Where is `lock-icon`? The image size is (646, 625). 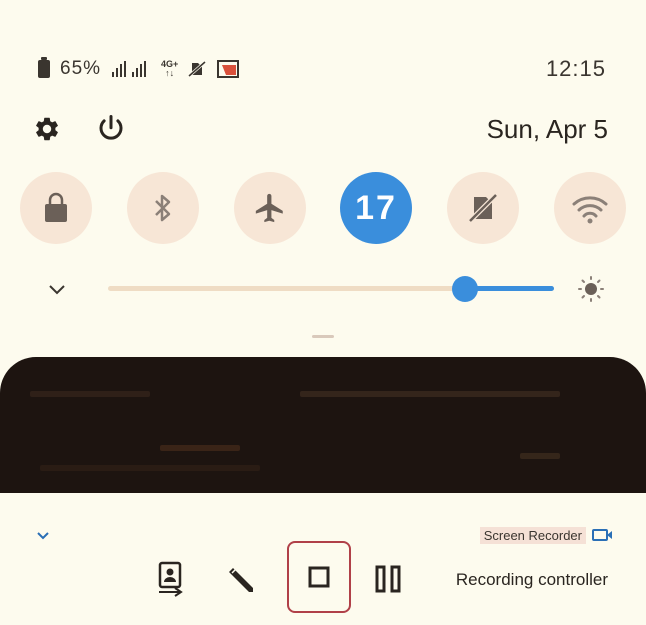 lock-icon is located at coordinates (56, 207).